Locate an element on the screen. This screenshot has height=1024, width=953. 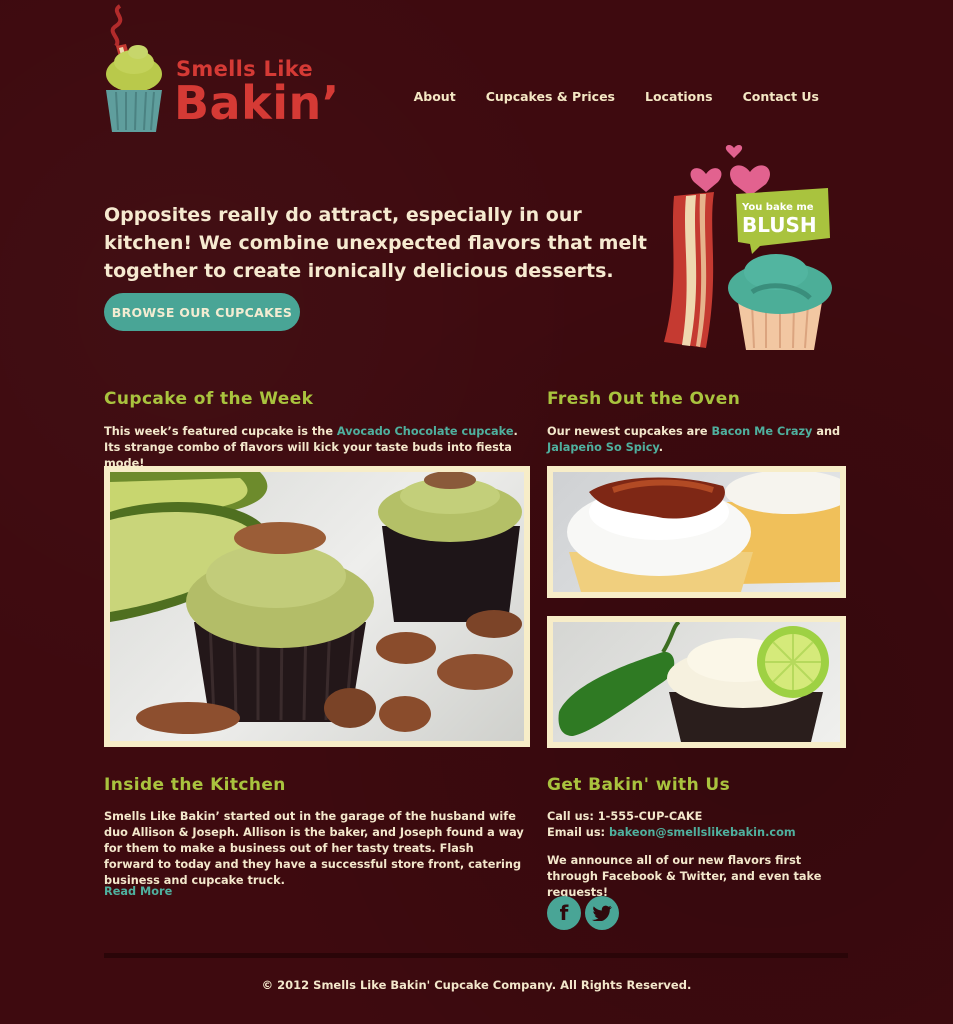
fresh-text-mid: and is located at coordinates (826, 431).